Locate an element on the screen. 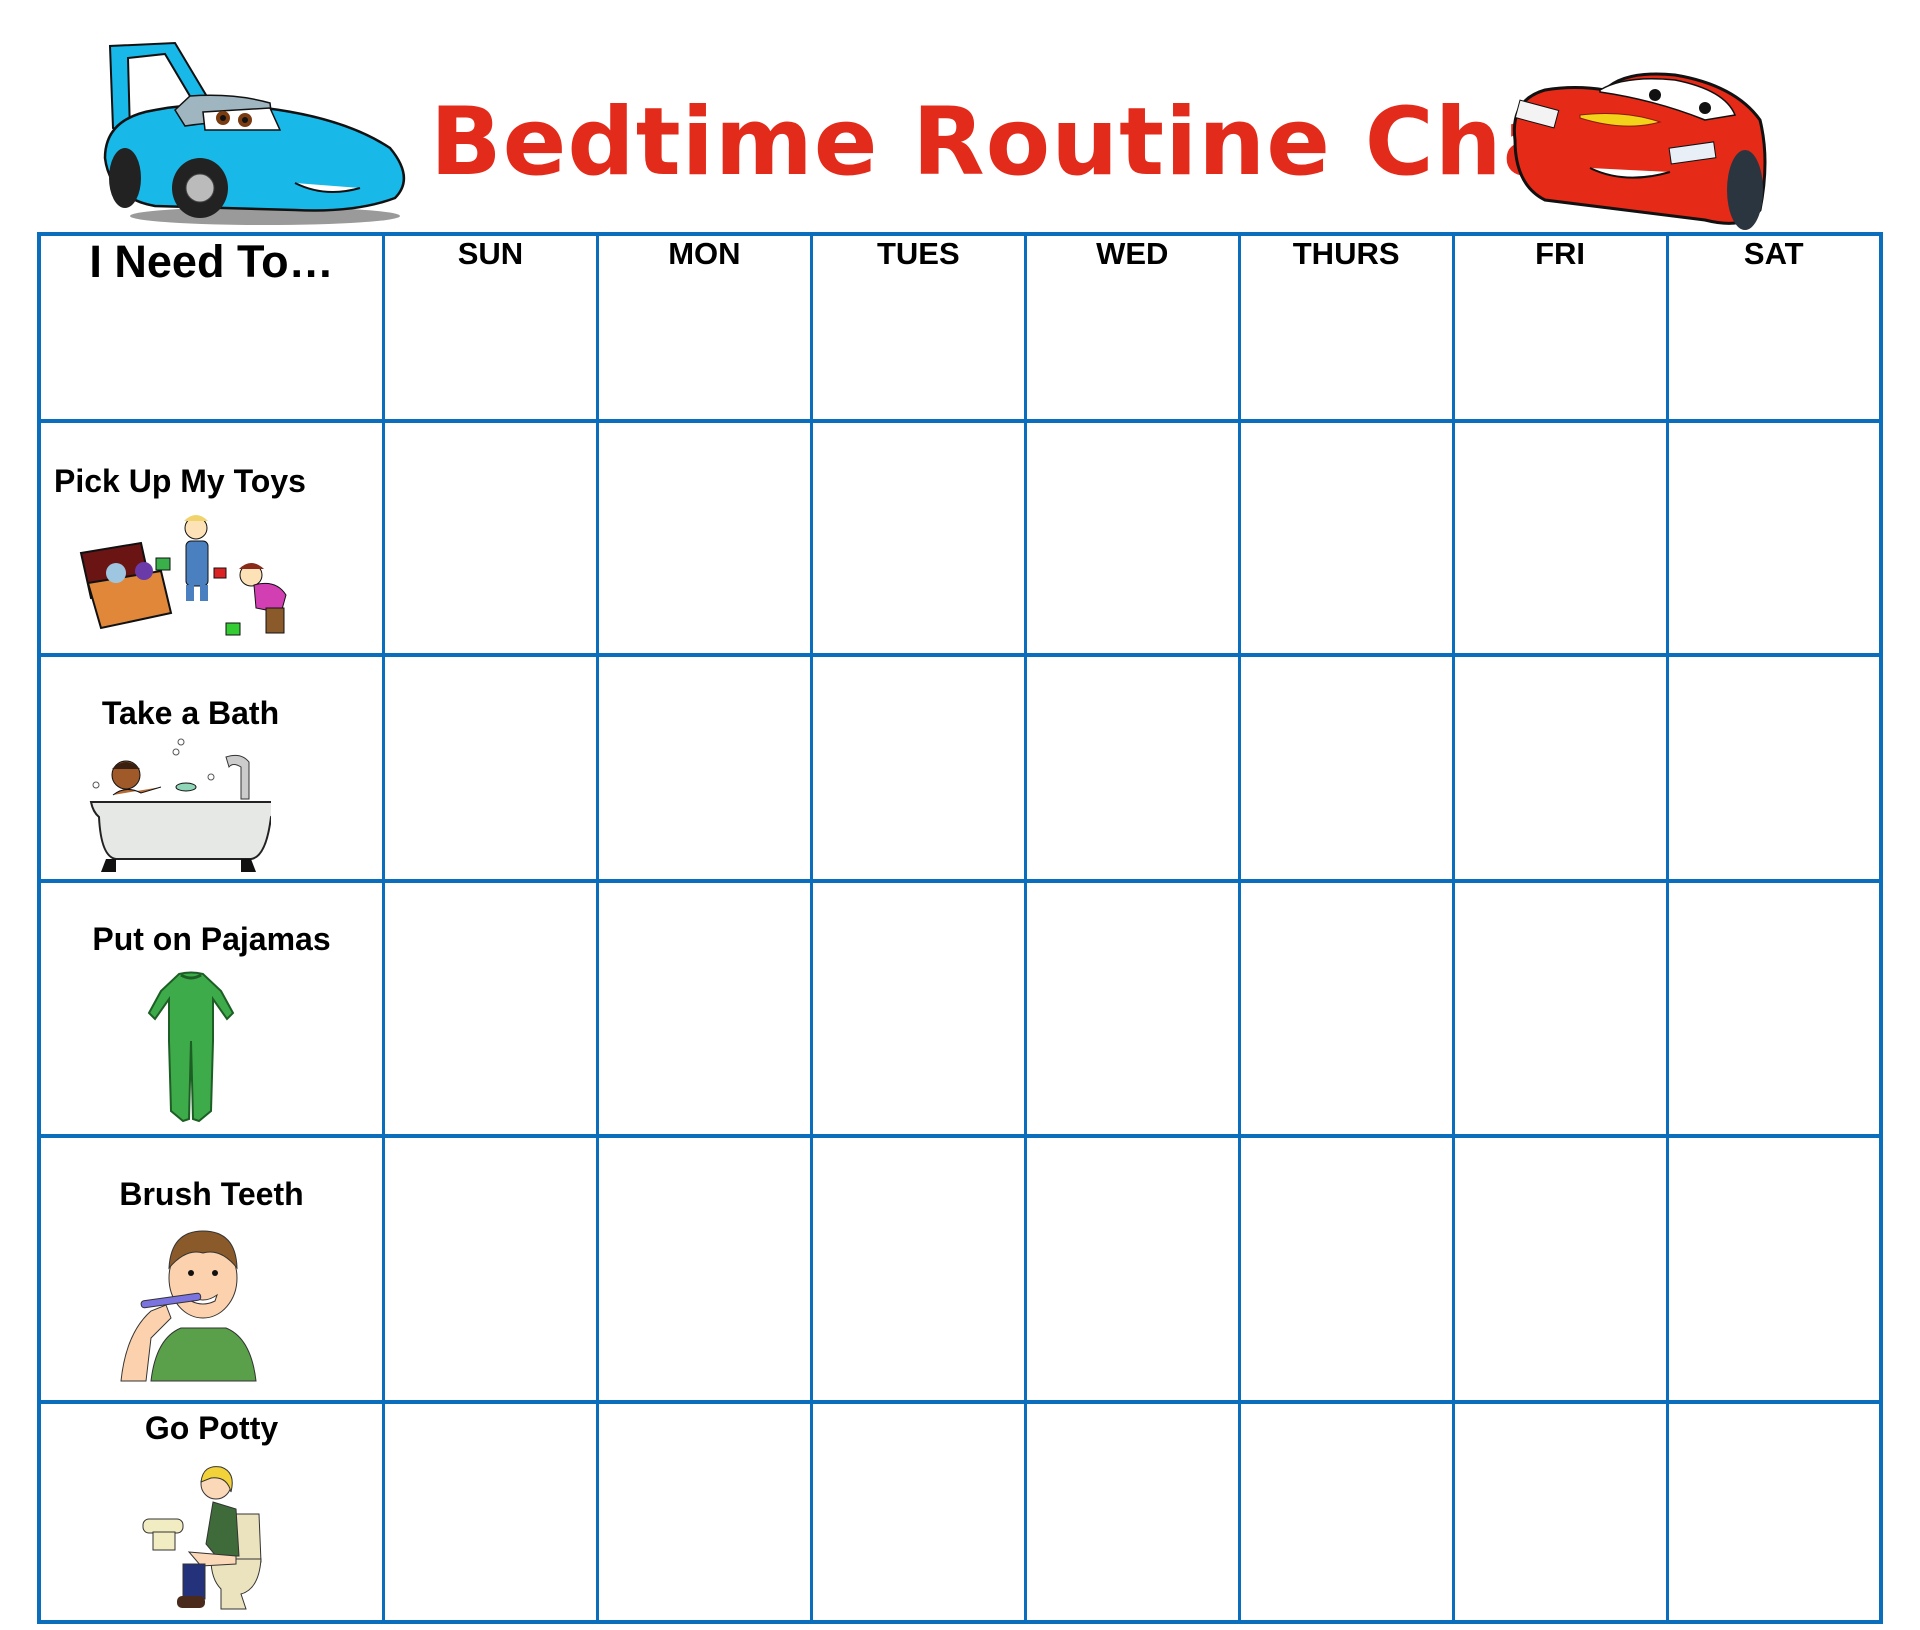 The width and height of the screenshot is (1920, 1630). potty-icon is located at coordinates (202, 1538).